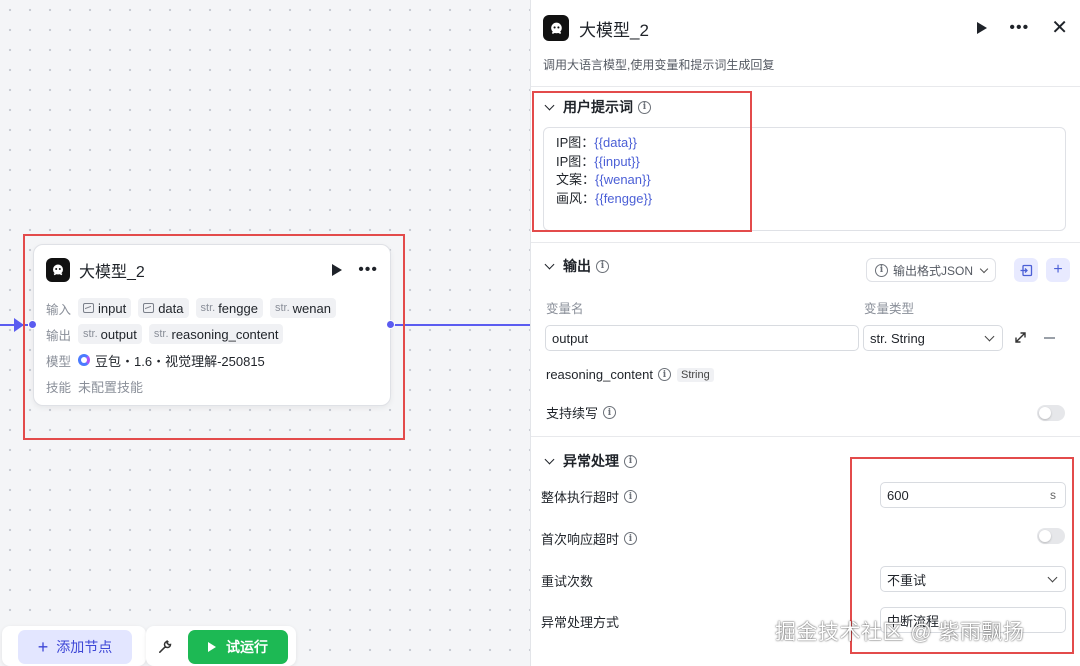 This screenshot has width=1080, height=666. What do you see at coordinates (589, 496) in the screenshot?
I see `timeout-row: 整体执行超时 i` at bounding box center [589, 496].